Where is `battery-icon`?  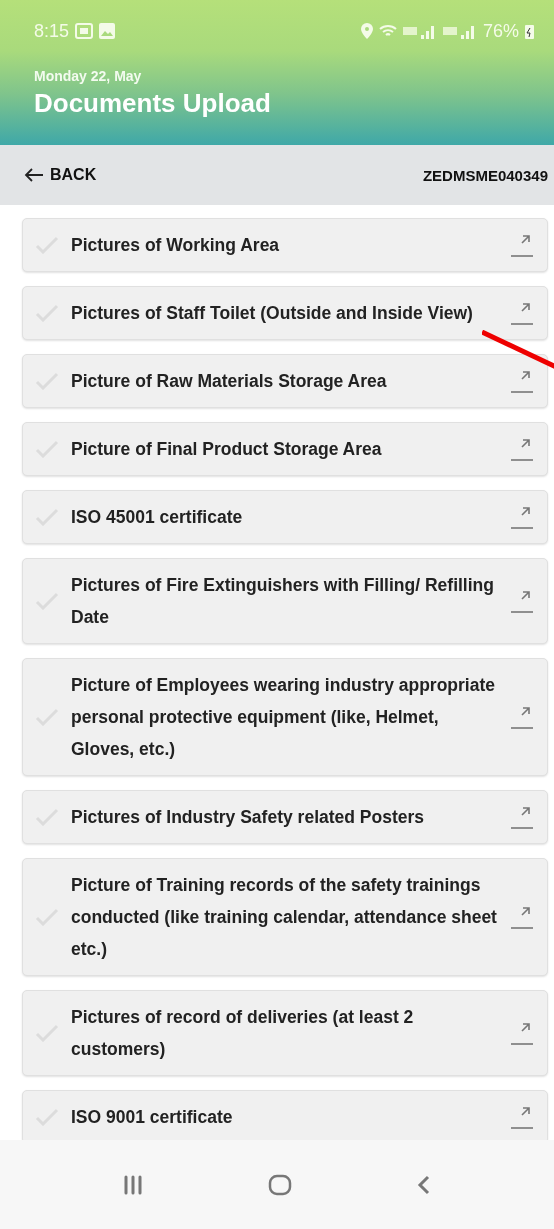
battery-icon is located at coordinates (529, 31).